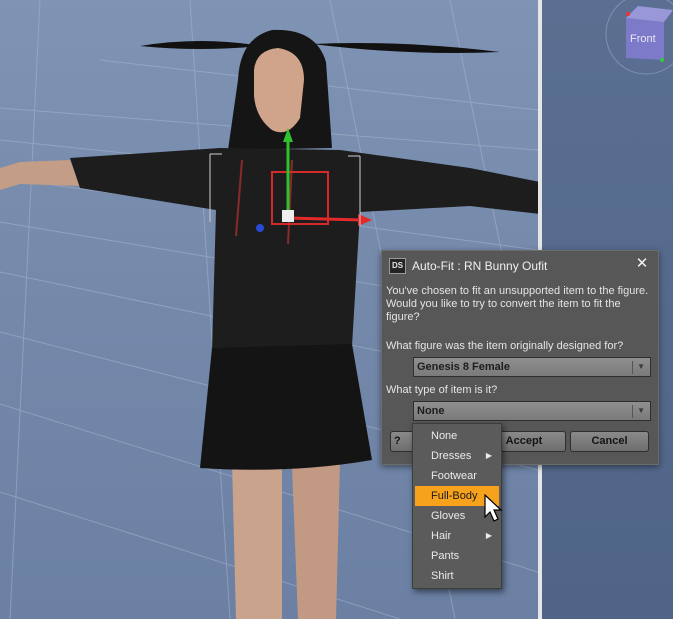 The image size is (673, 619). What do you see at coordinates (643, 39) in the screenshot?
I see `view-cube-label: Front` at bounding box center [643, 39].